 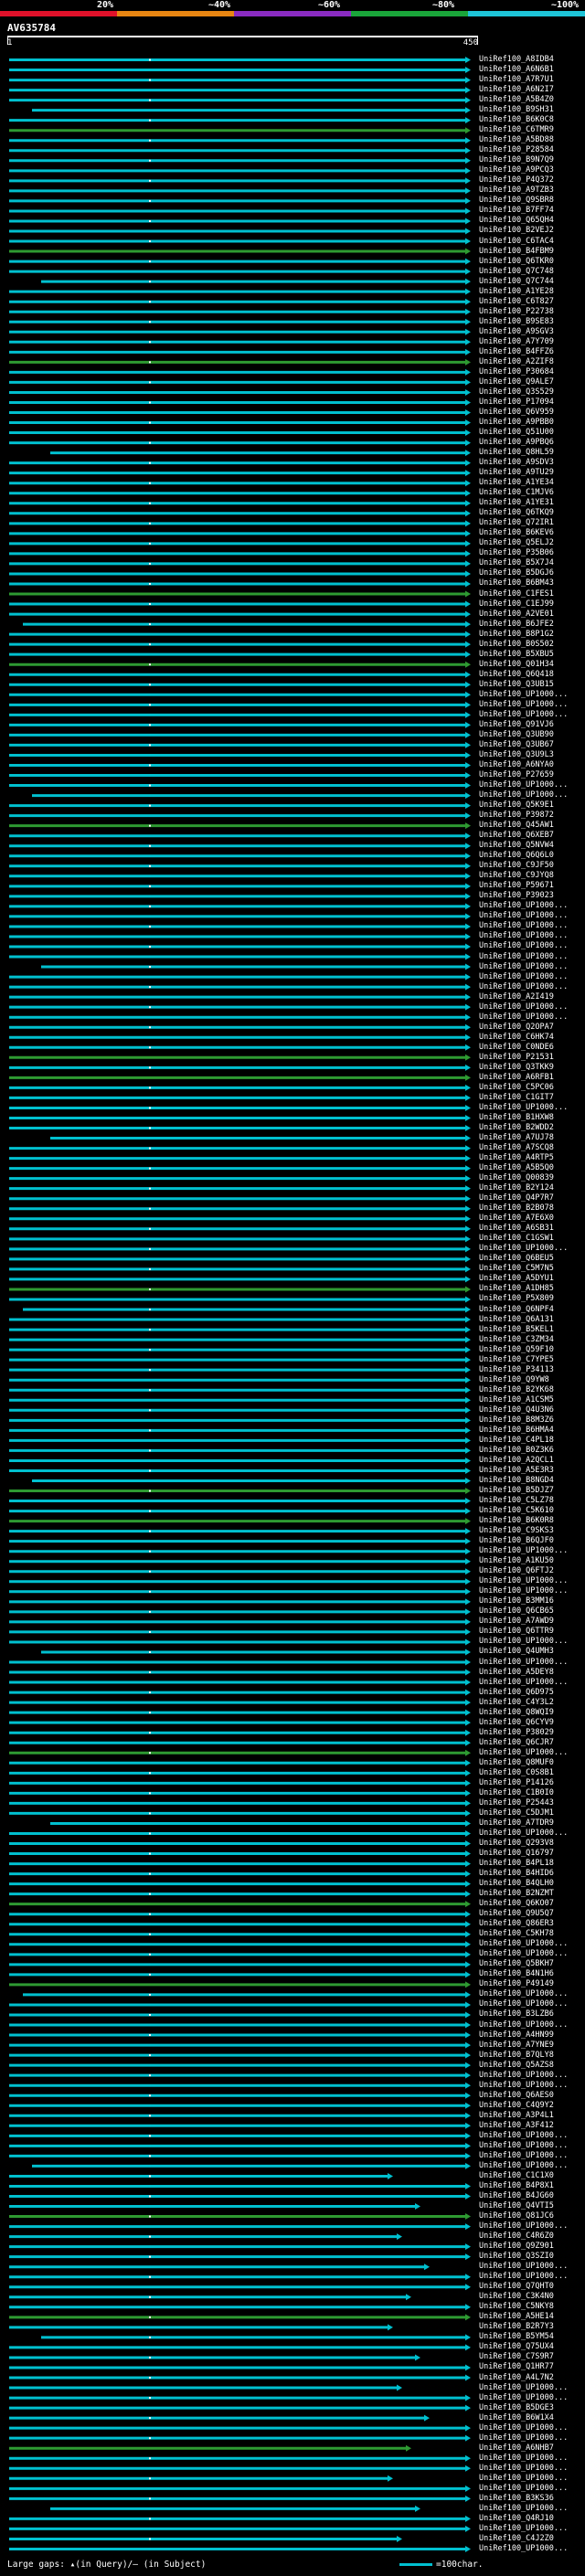 I want to click on hit-label: UniRef100_C5NKY8, so click(x=516, y=2307).